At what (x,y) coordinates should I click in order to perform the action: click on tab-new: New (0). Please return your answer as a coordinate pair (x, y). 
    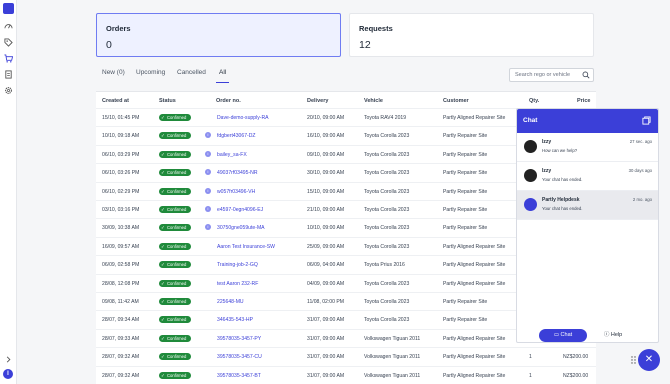
    Looking at the image, I should click on (113, 74).